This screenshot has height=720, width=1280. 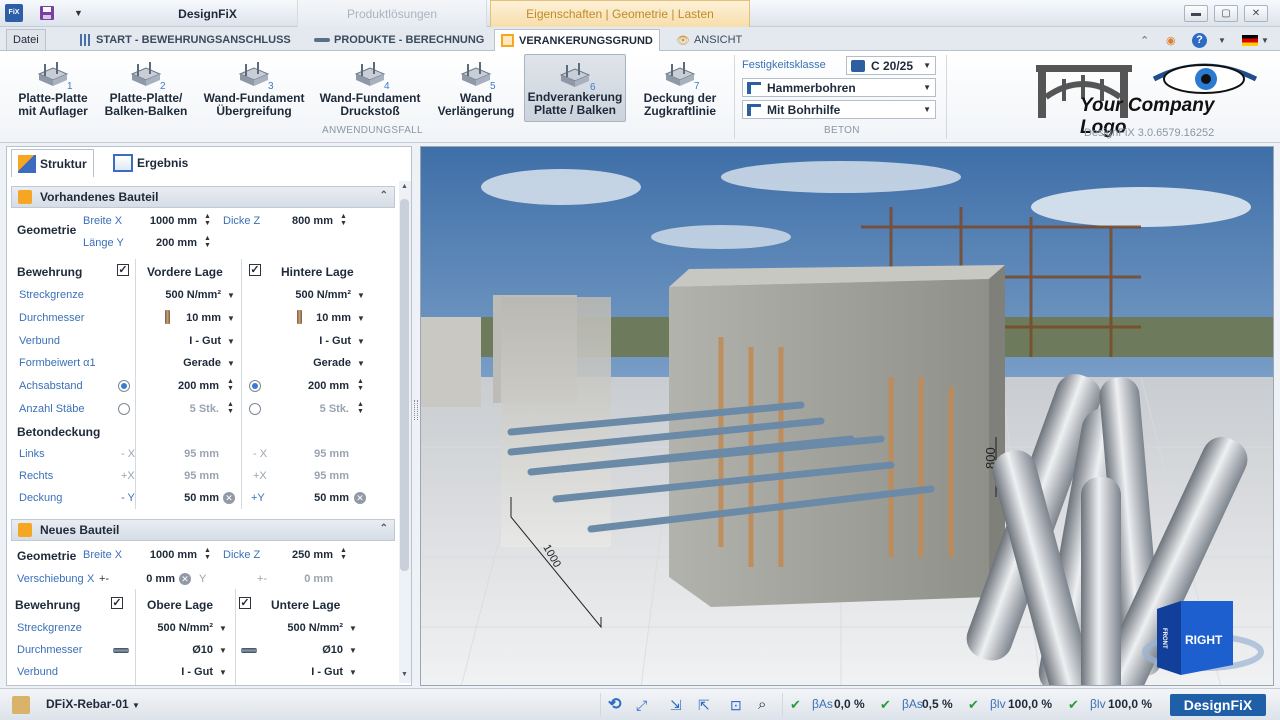 What do you see at coordinates (370, 88) in the screenshot?
I see `case-button-4: 4 Wand-Fundament Druckstoß` at bounding box center [370, 88].